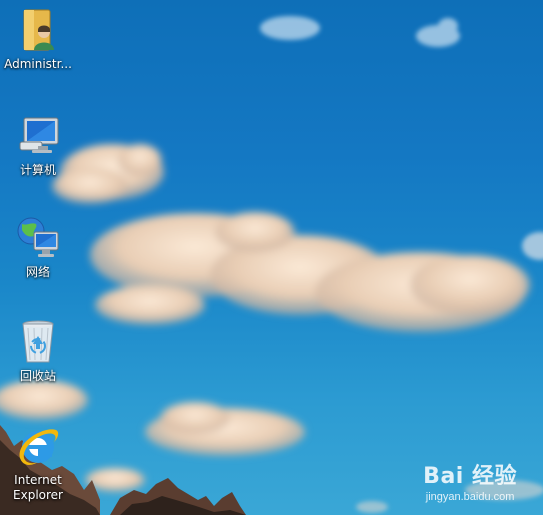 This screenshot has width=543, height=515. Describe the element at coordinates (37, 170) in the screenshot. I see `icon-label: 计算机` at that location.